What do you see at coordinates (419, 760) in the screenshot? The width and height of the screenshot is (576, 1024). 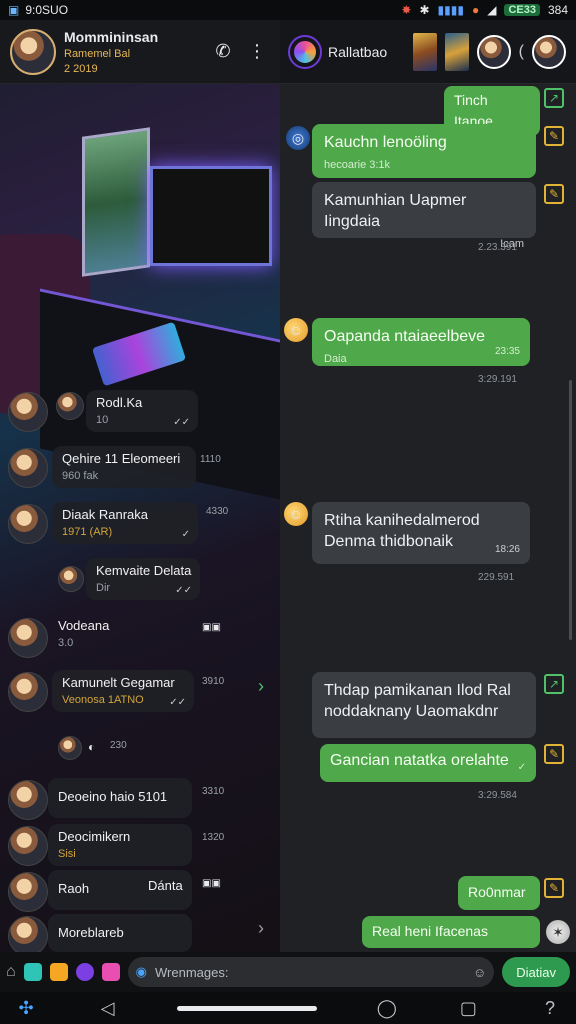 I see `message-text: Gancian natatka orelahte` at bounding box center [419, 760].